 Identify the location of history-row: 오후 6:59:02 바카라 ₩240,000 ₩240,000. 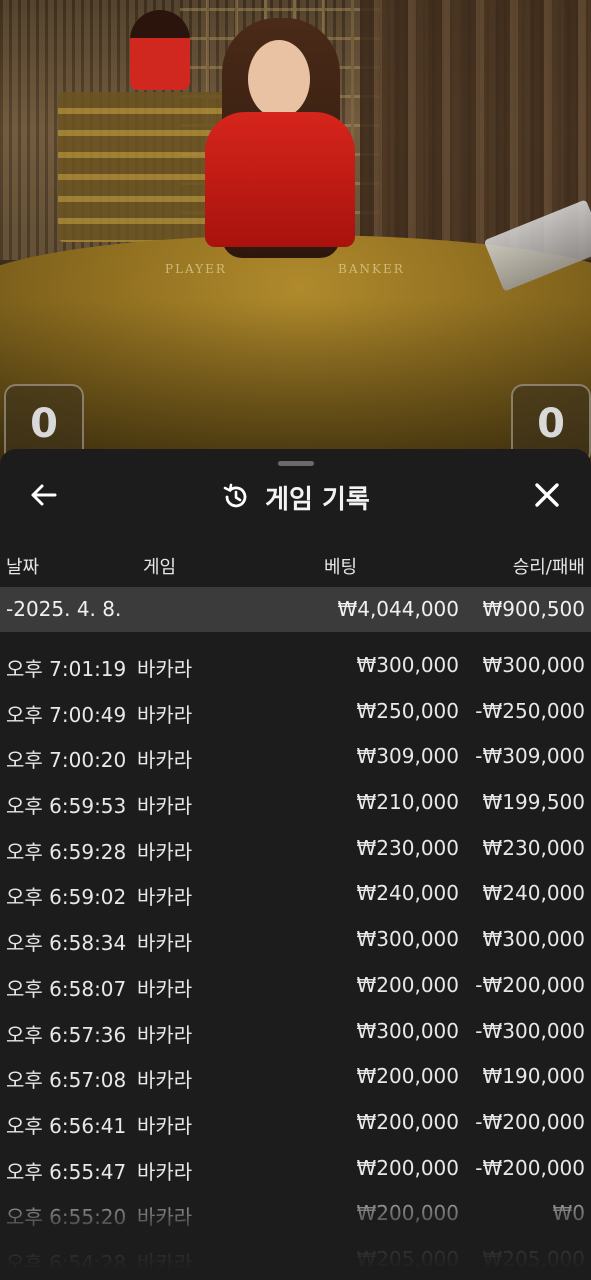
(295, 891).